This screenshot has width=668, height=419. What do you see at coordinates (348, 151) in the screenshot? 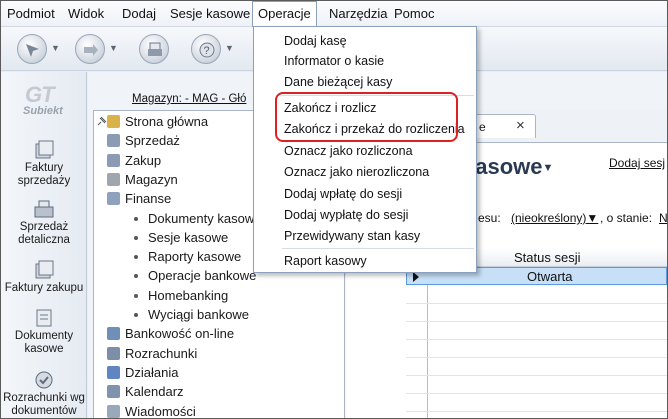
I see `menu-item-oznacz-rozliczona: Oznacz jako rozliczona` at bounding box center [348, 151].